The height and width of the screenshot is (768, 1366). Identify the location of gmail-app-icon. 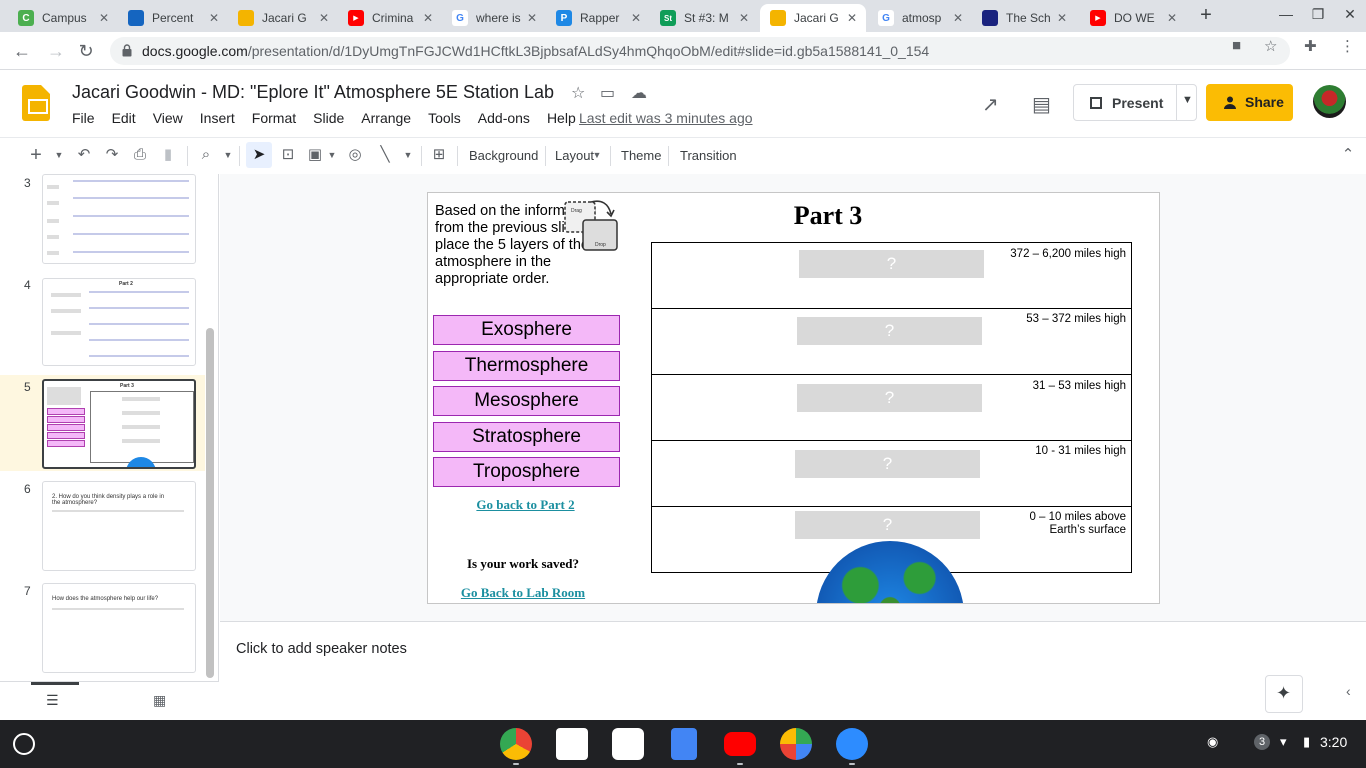
(628, 744).